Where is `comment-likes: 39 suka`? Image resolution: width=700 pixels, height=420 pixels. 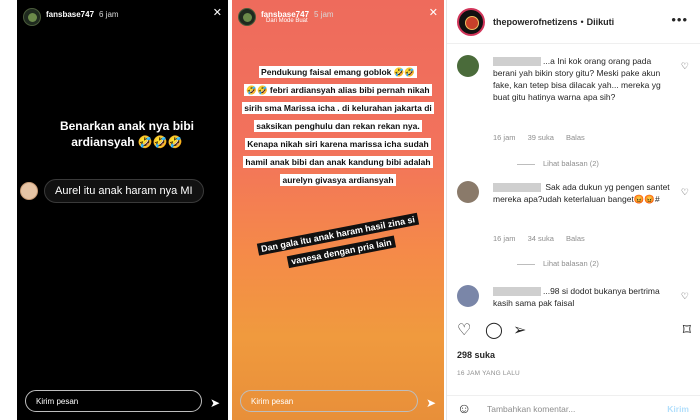
comment-likes: 39 suka is located at coordinates (541, 137).